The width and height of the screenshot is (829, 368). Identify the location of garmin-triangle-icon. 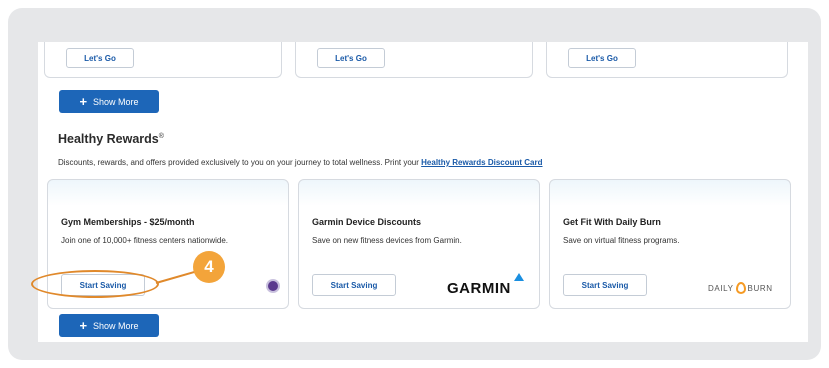
(519, 277).